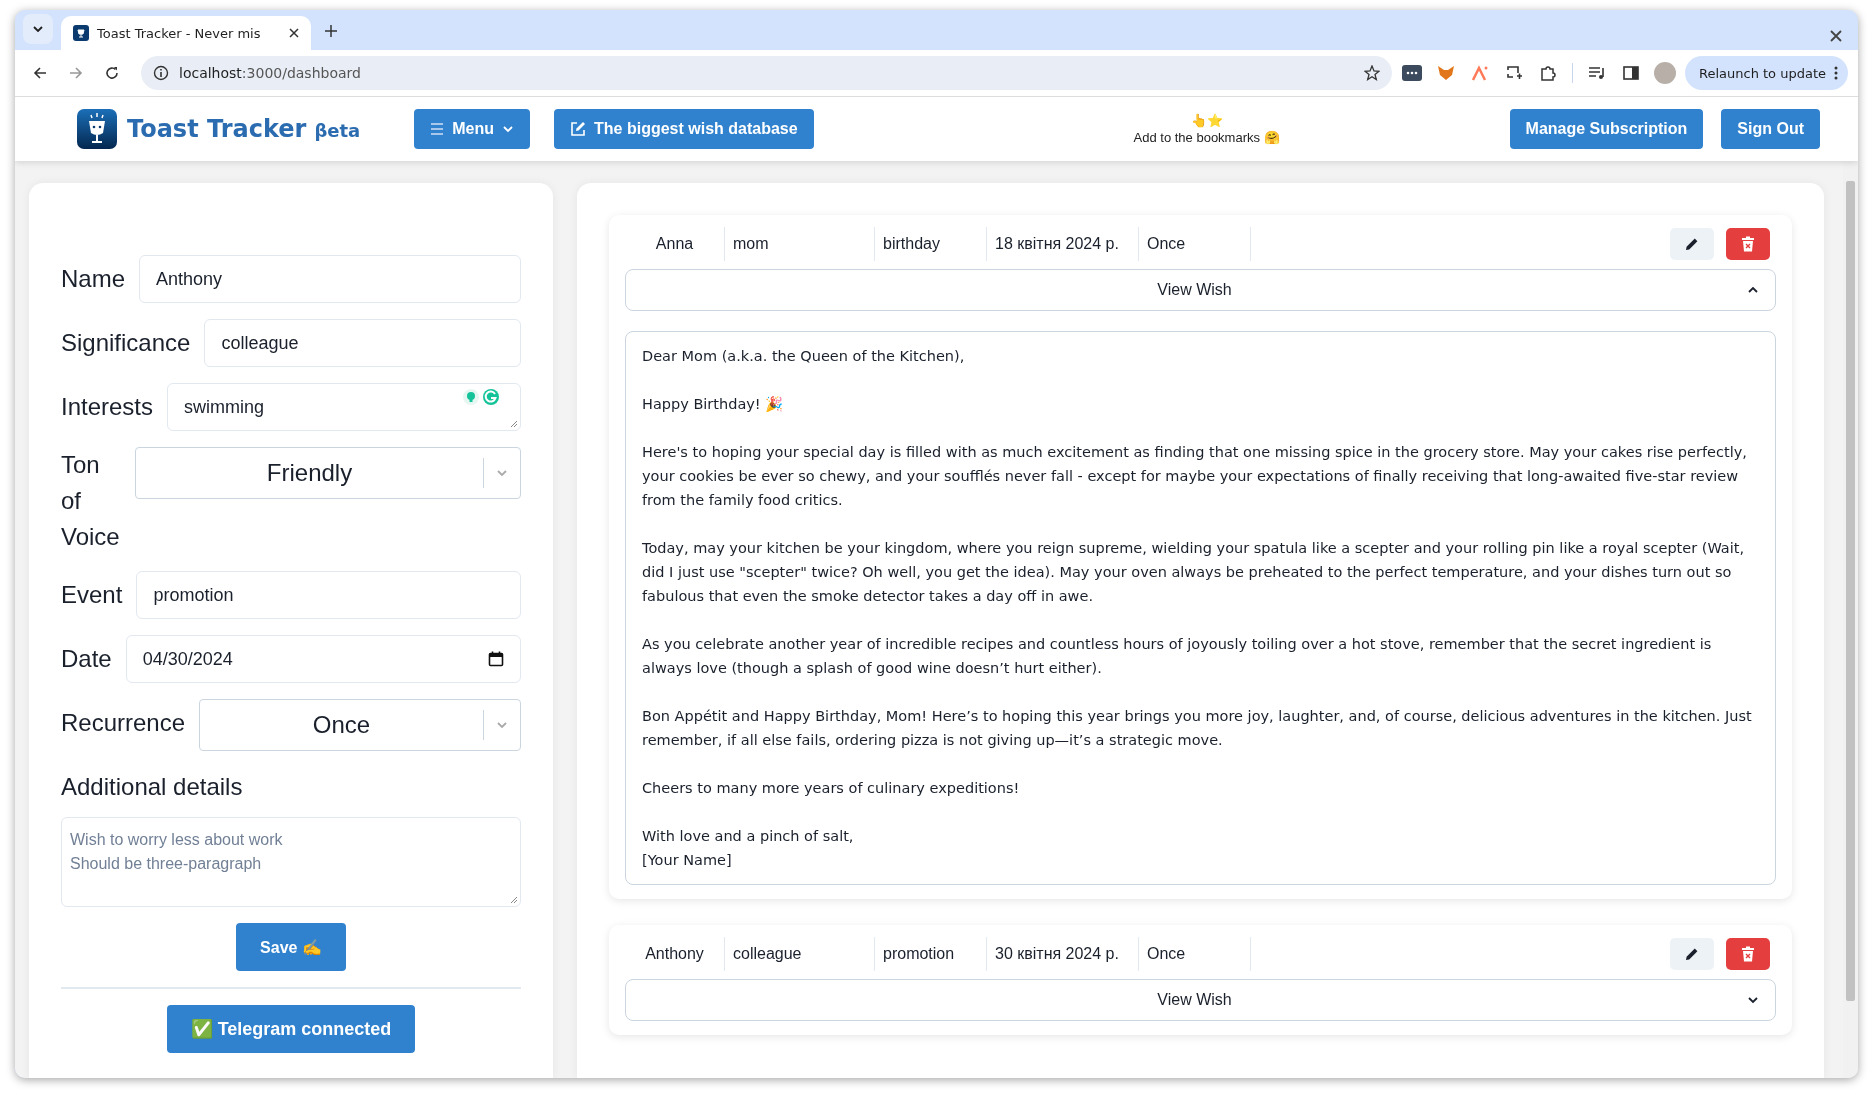 This screenshot has width=1873, height=1108. I want to click on text-area: swimming, so click(344, 407).